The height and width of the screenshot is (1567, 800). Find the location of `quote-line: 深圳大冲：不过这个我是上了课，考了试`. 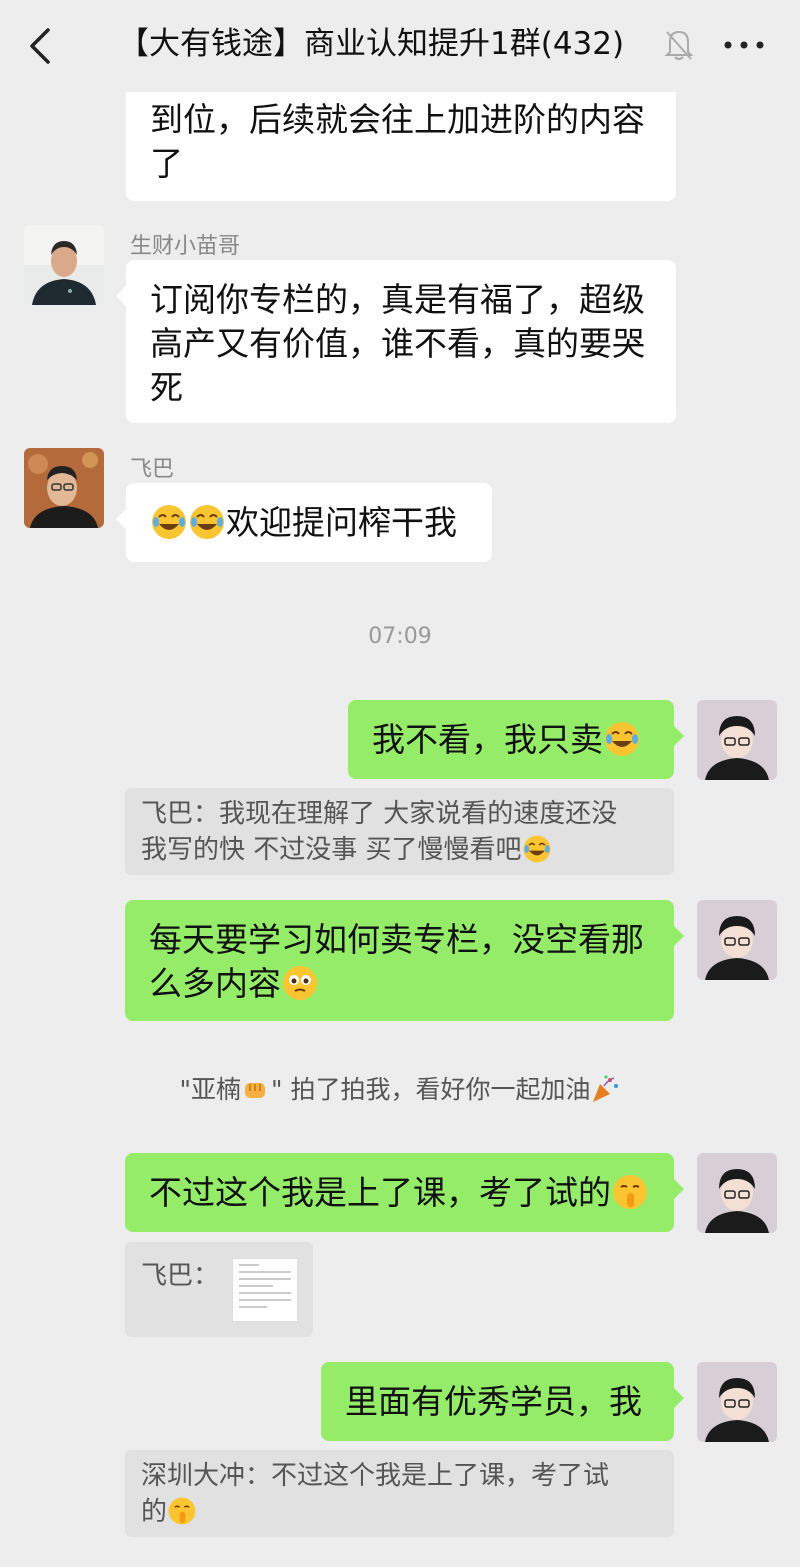

quote-line: 深圳大冲：不过这个我是上了课，考了试 is located at coordinates (375, 1476).